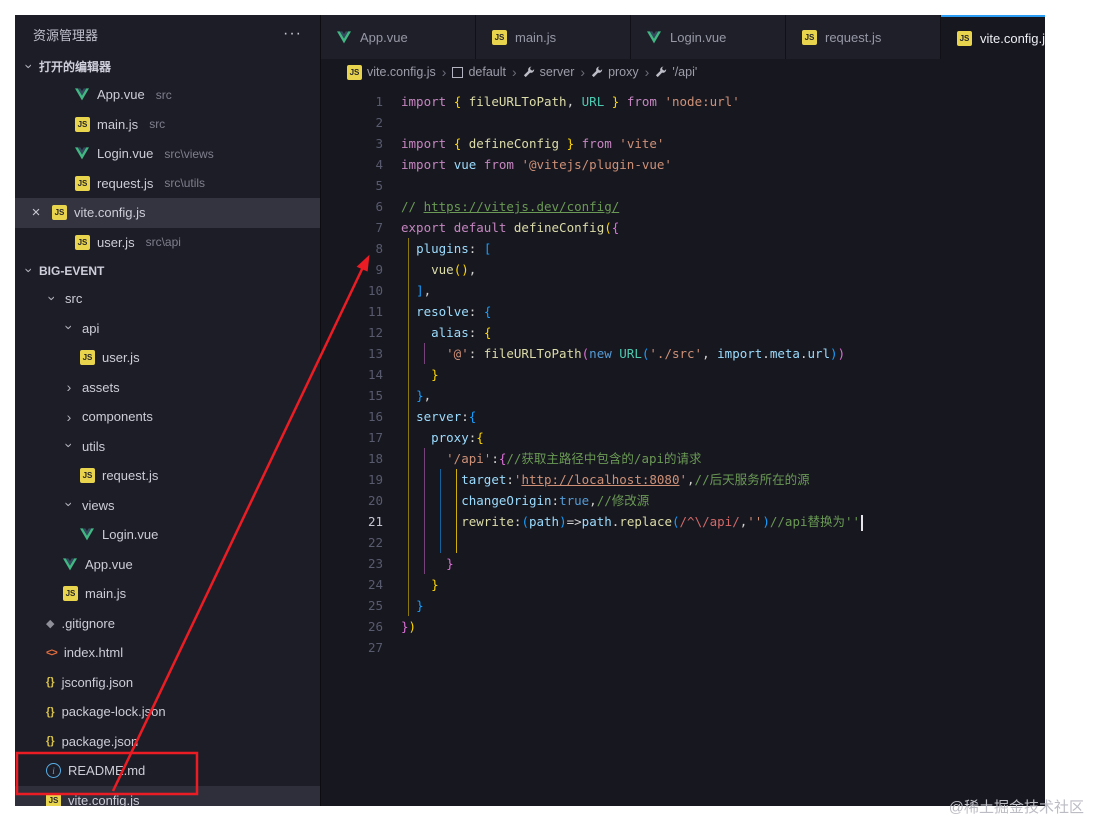  I want to click on tree-item-App.vue: App.vue, so click(167, 565).